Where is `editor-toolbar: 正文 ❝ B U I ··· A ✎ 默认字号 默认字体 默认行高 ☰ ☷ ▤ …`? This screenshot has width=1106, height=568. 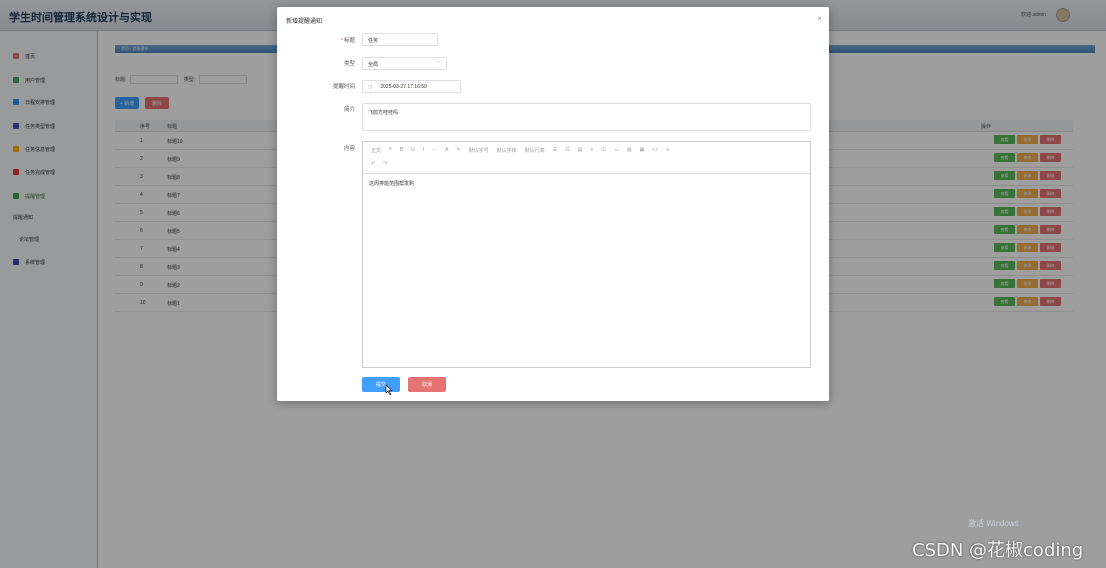
editor-toolbar: 正文 ❝ B U I ··· A ✎ 默认字号 默认字体 默认行高 ☰ ☷ ▤ … is located at coordinates (586, 158).